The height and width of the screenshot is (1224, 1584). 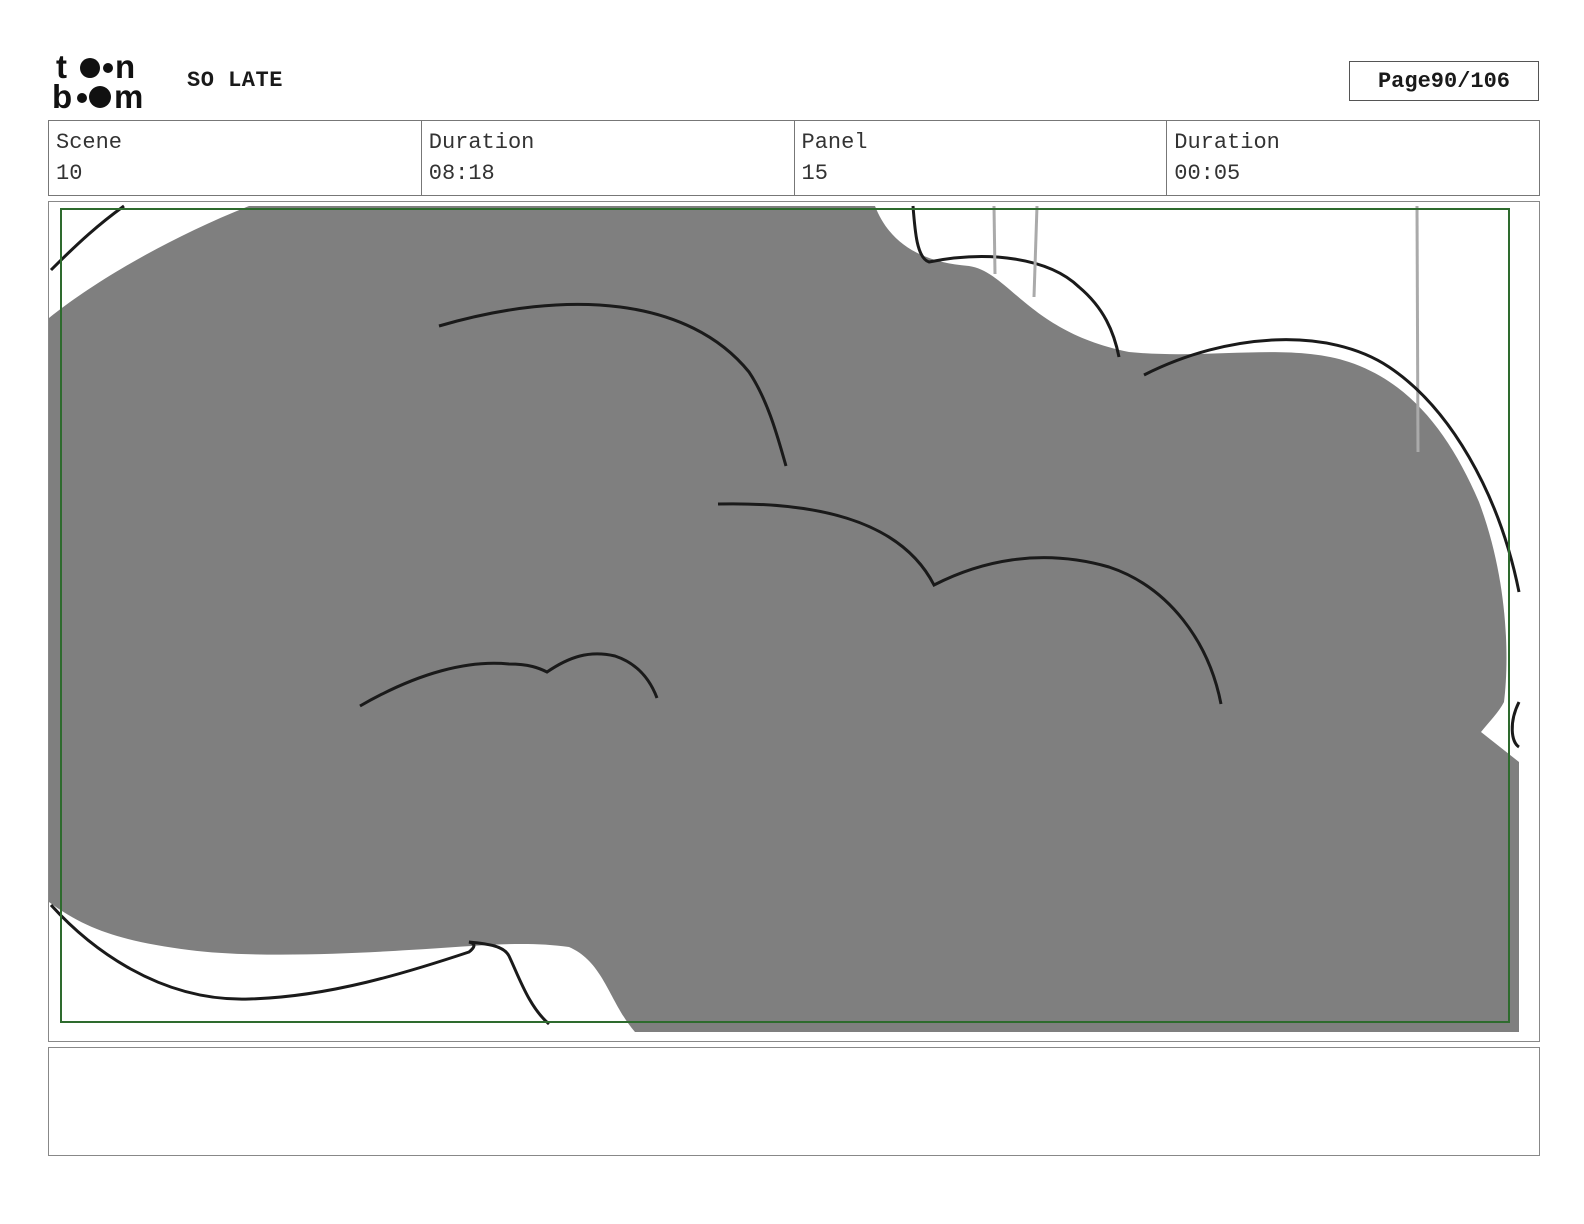 What do you see at coordinates (1404, 81) in the screenshot?
I see `page-label: Page` at bounding box center [1404, 81].